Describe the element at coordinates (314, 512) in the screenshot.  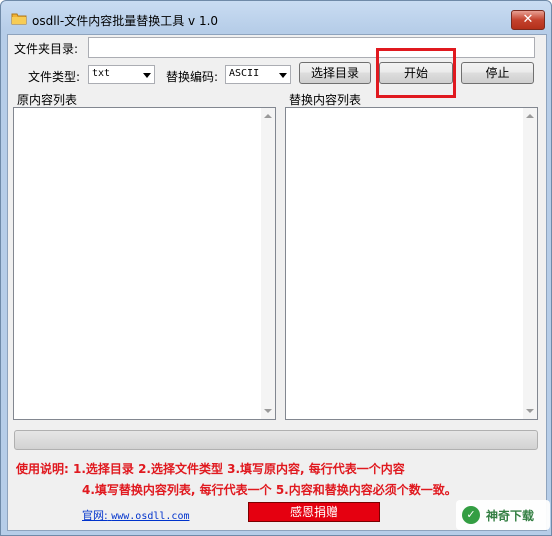
I see `donate-button: 感恩捐赠` at that location.